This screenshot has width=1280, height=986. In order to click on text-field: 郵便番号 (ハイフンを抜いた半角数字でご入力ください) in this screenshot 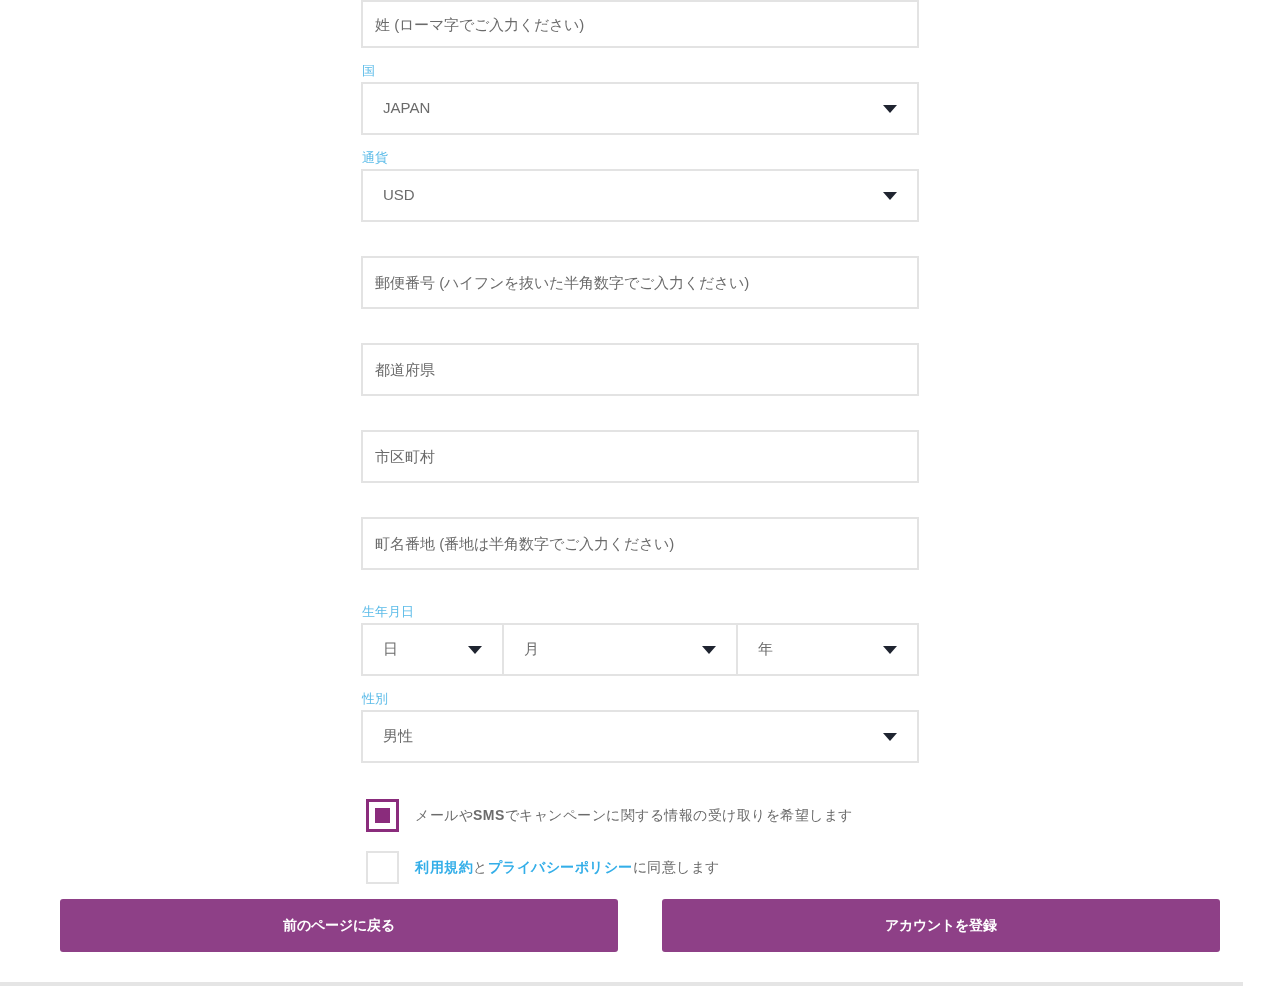, I will do `click(640, 282)`.